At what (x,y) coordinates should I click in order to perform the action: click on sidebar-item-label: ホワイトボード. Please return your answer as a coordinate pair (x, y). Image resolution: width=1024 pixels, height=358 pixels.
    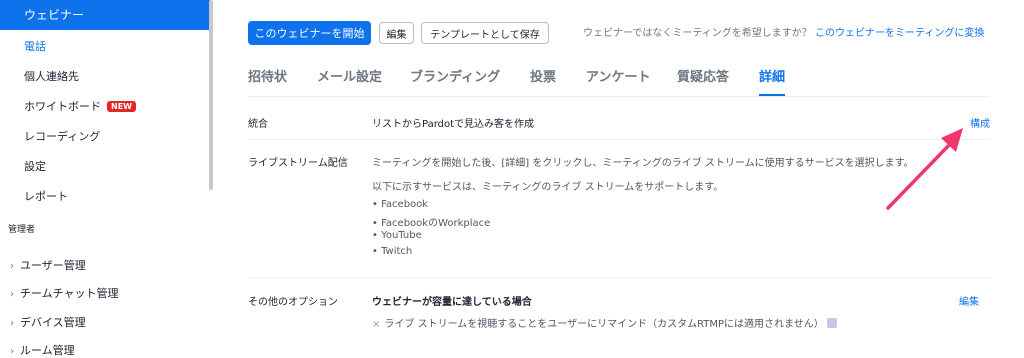
    Looking at the image, I should click on (62, 106).